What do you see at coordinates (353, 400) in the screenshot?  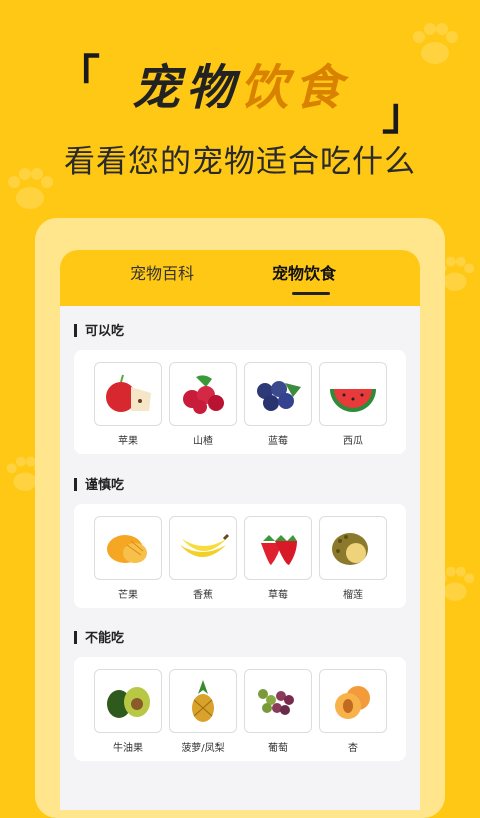 I see `watermelon-icon` at bounding box center [353, 400].